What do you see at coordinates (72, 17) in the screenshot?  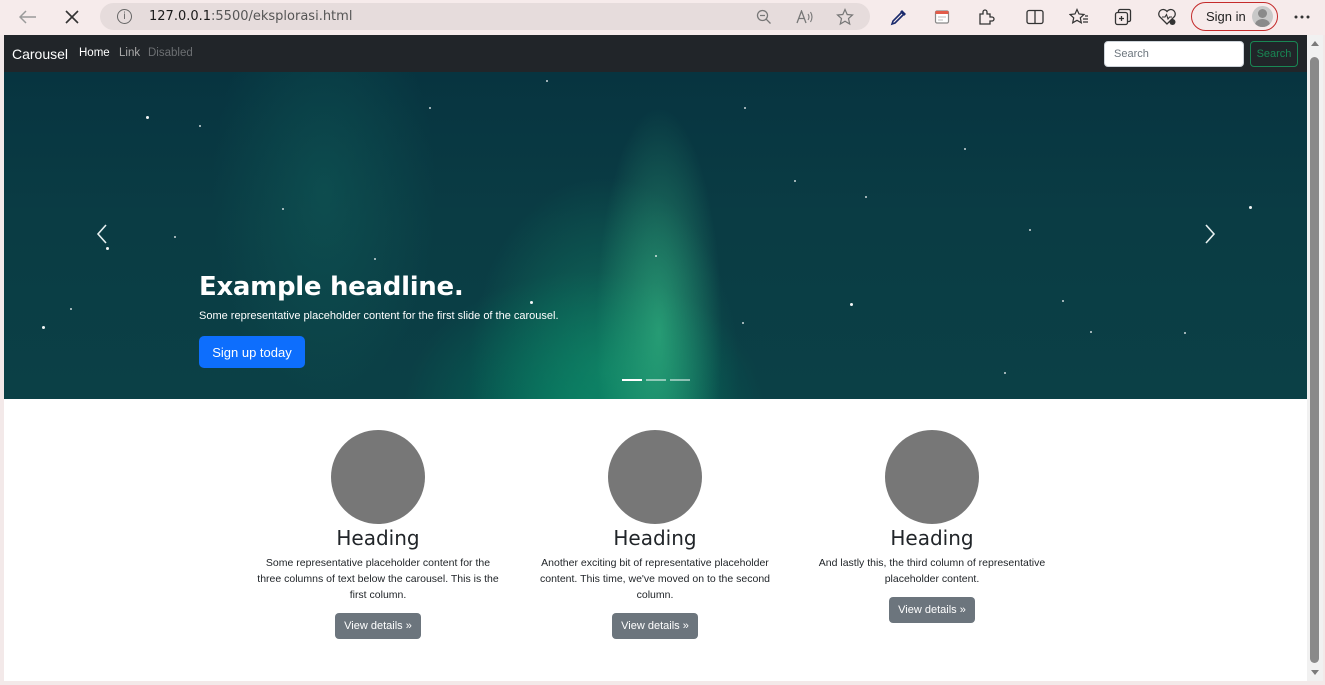 I see `stop-loading-icon` at bounding box center [72, 17].